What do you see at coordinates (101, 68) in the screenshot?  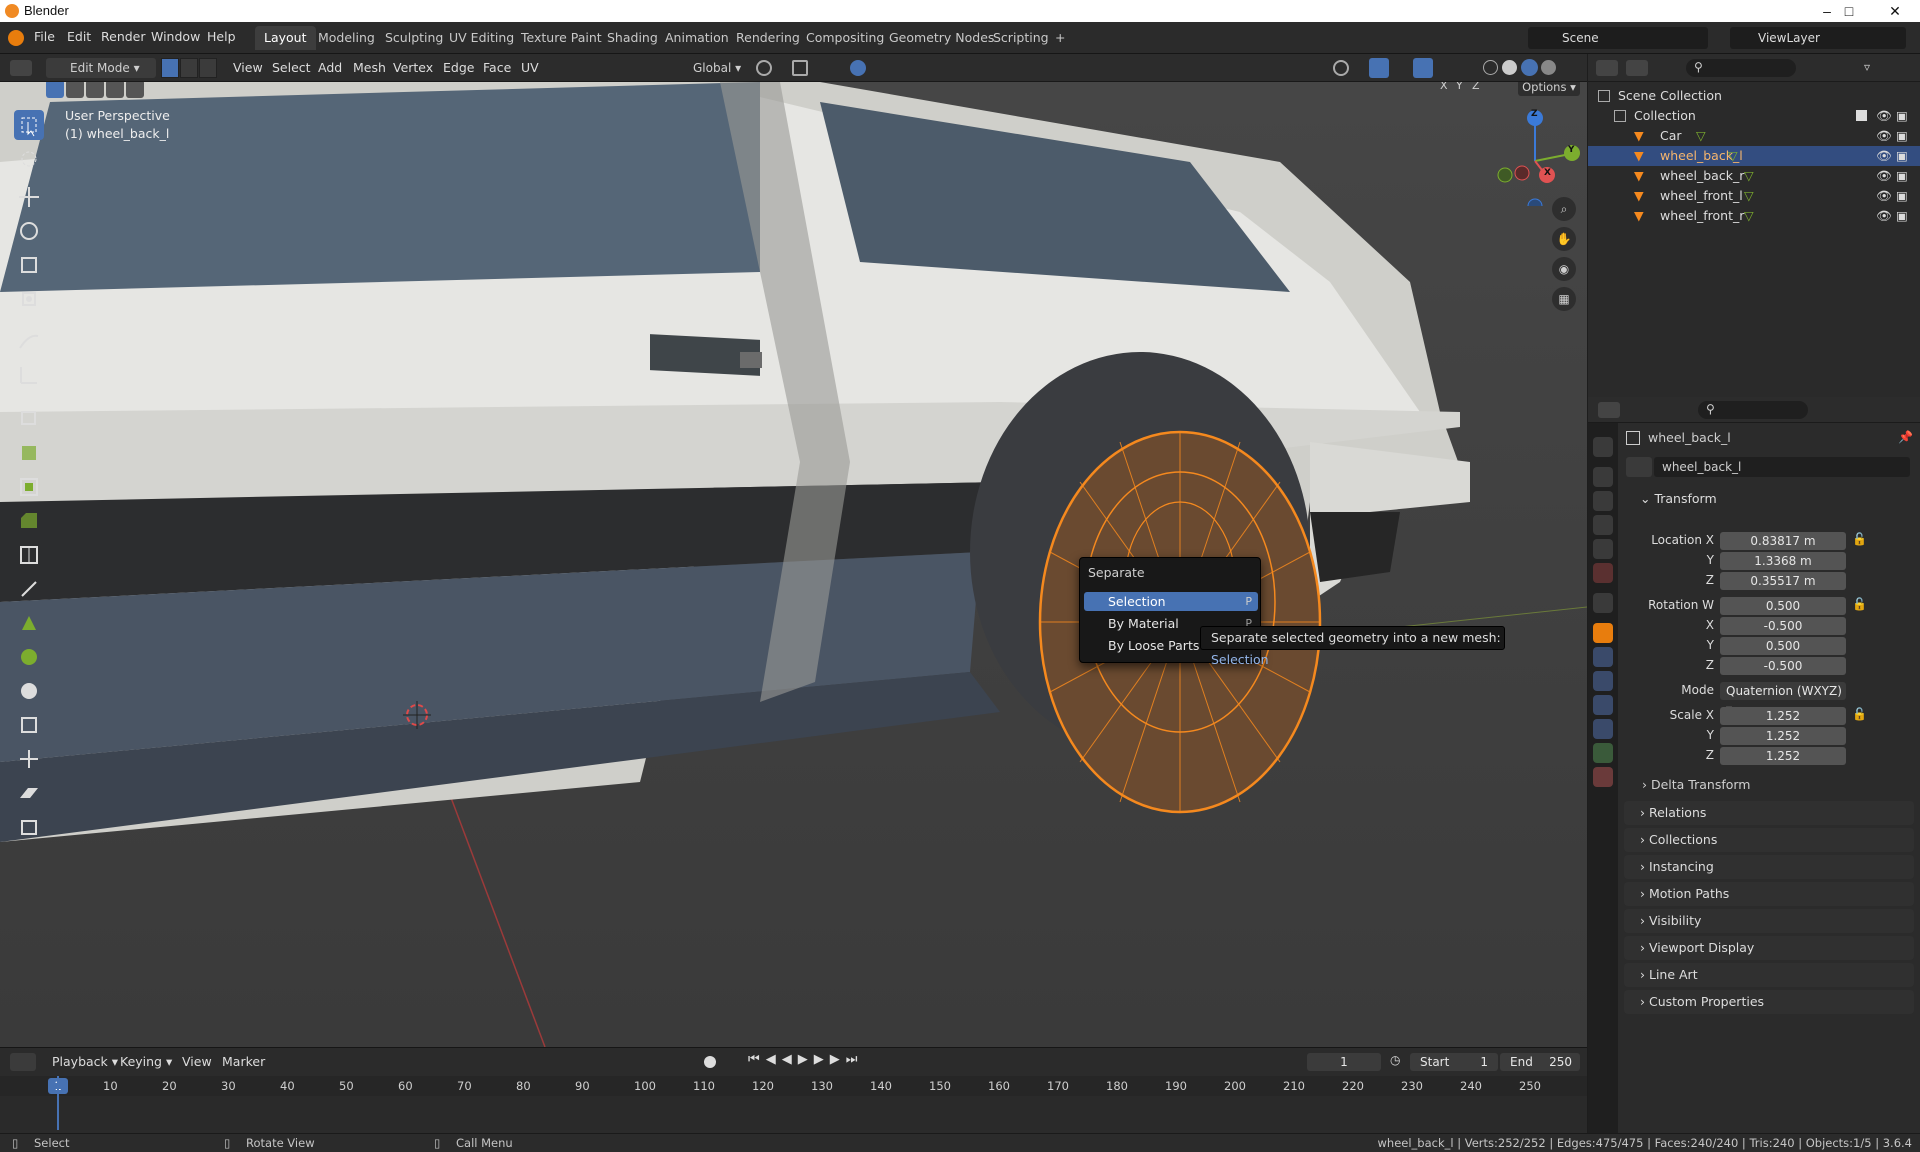 I see `mode-dropdown: Edit Mode ▾` at bounding box center [101, 68].